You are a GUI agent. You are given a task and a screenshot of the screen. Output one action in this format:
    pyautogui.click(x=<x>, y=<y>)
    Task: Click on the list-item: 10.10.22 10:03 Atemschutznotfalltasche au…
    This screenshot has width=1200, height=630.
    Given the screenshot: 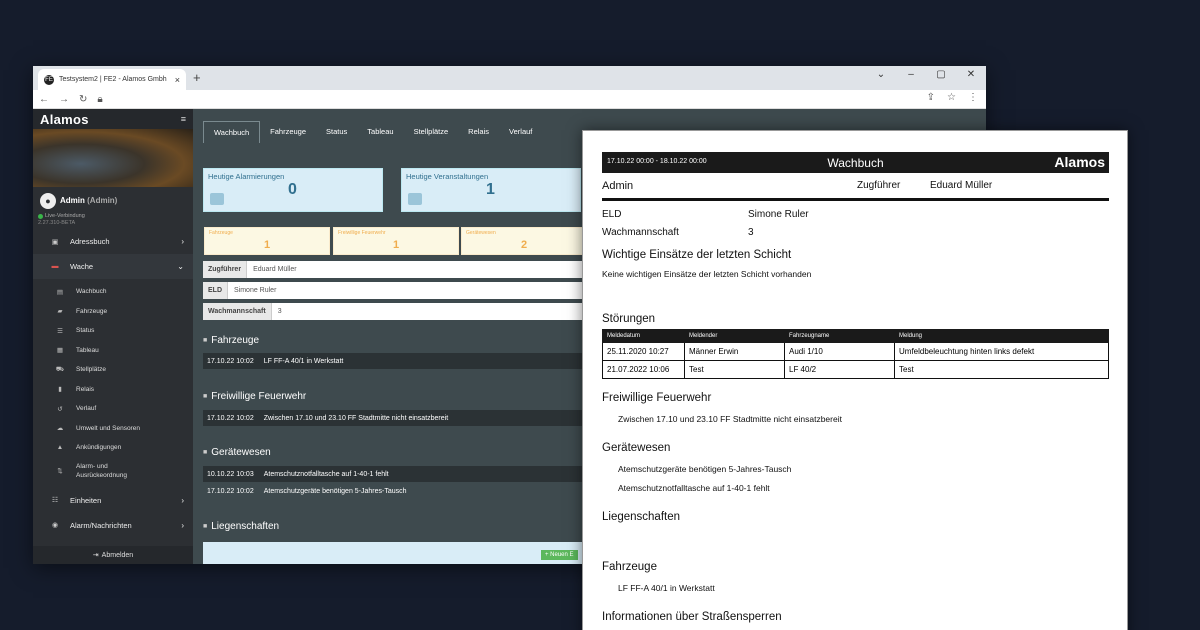 What is the action you would take?
    pyautogui.click(x=393, y=474)
    